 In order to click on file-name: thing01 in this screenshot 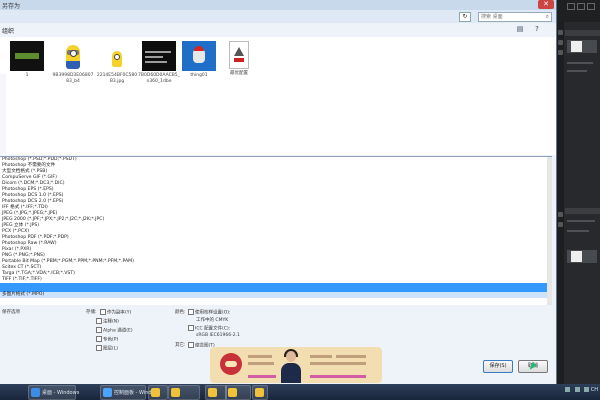, I will do `click(199, 75)`.